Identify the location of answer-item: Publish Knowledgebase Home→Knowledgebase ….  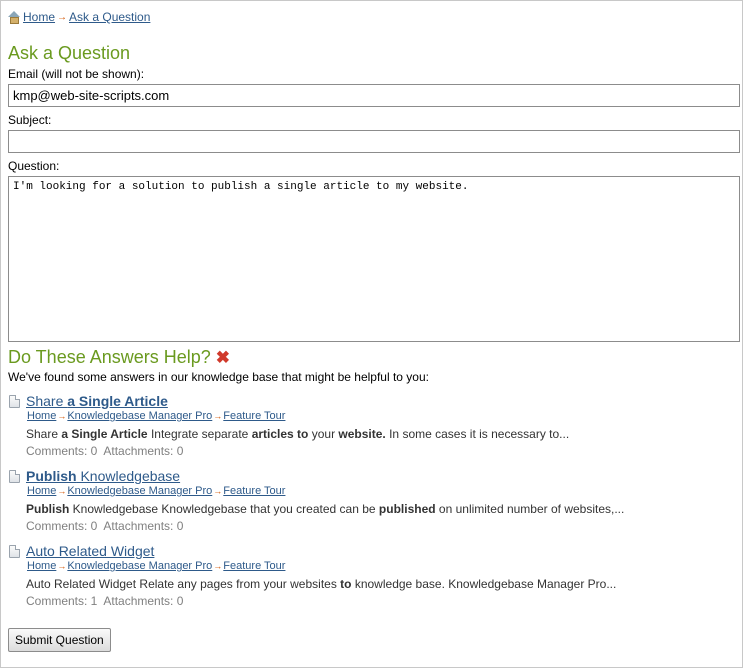
(371, 500).